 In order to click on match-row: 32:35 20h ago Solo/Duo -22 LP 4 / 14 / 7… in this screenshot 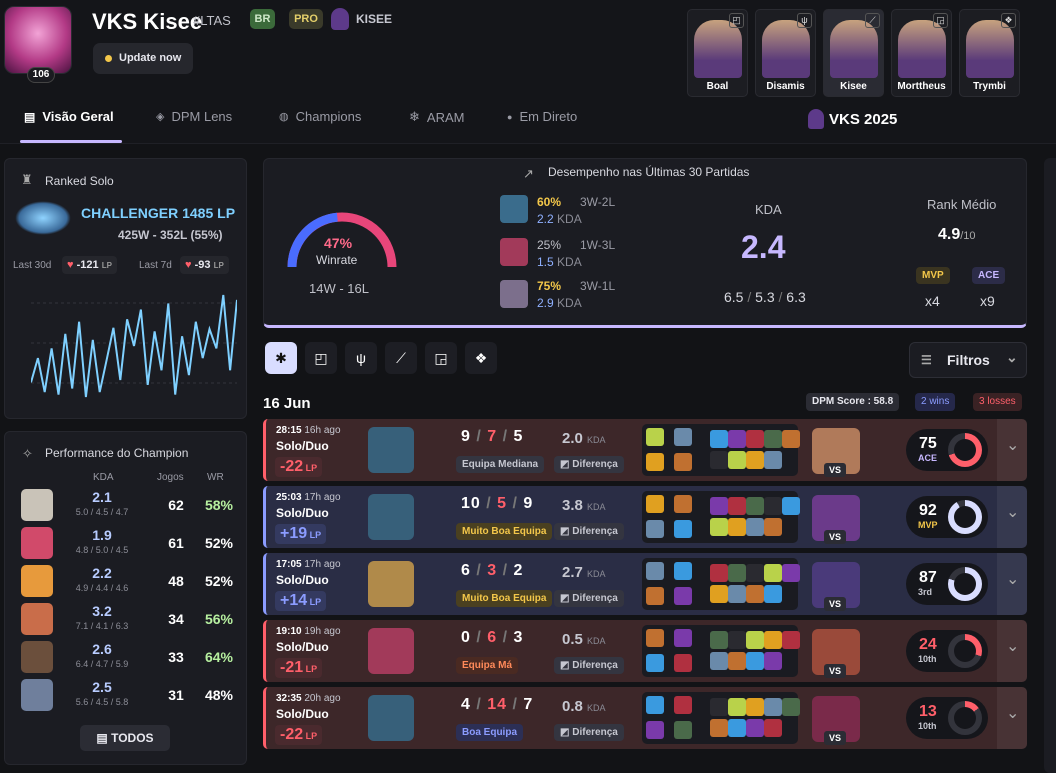, I will do `click(645, 718)`.